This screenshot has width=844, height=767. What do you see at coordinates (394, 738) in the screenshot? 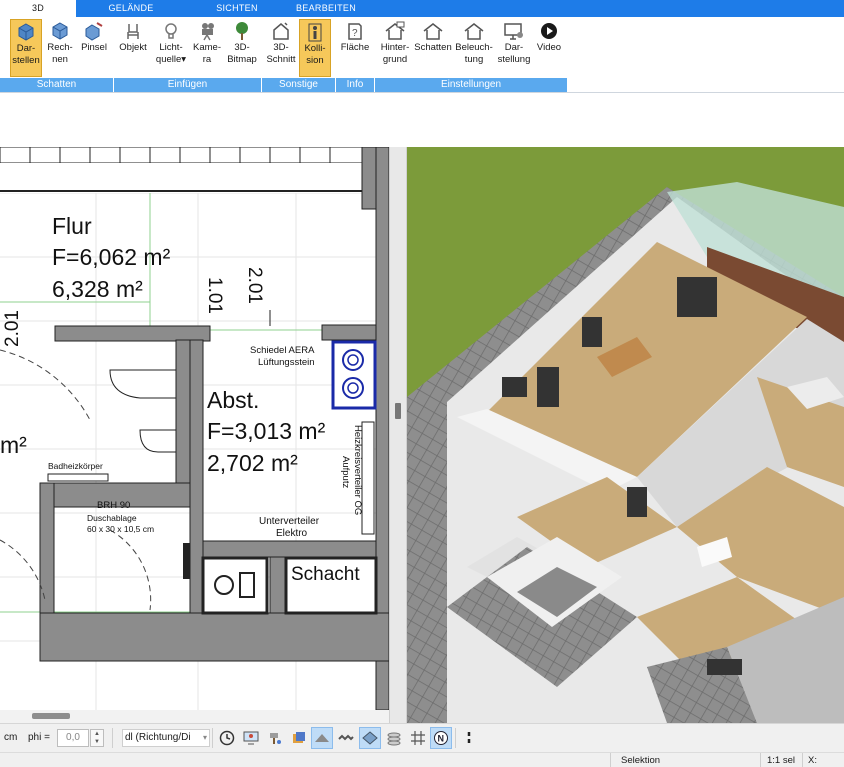
I see `stack-icon` at bounding box center [394, 738].